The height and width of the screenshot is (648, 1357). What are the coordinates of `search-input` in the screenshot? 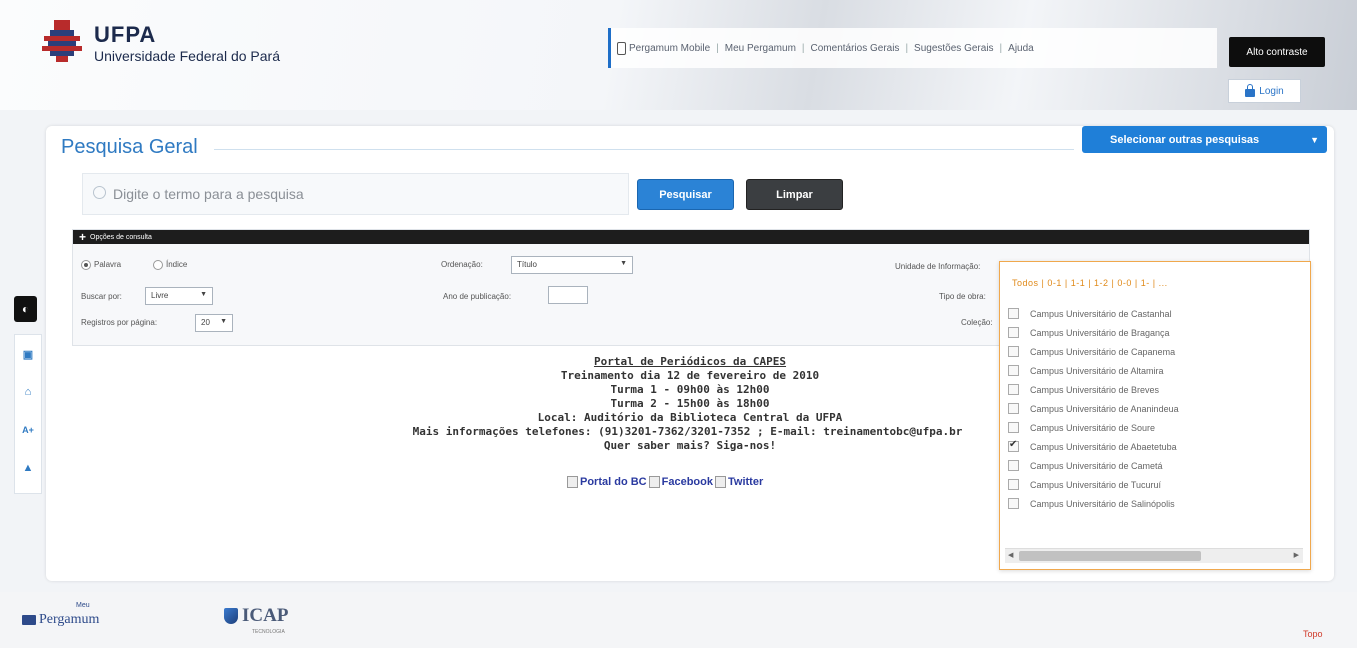 It's located at (363, 194).